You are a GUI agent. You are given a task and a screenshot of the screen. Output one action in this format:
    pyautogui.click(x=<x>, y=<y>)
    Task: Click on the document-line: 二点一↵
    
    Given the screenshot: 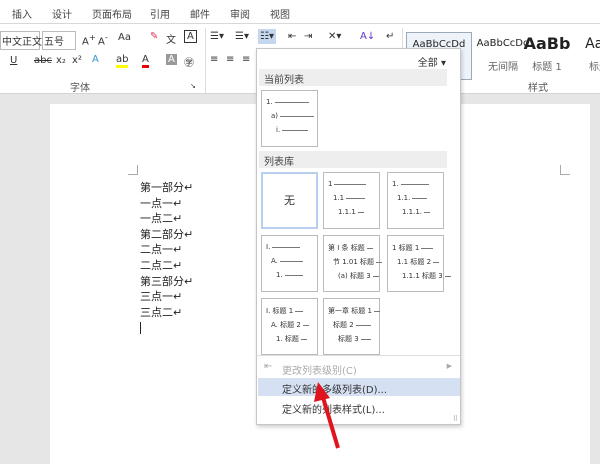 What is the action you would take?
    pyautogui.click(x=161, y=250)
    